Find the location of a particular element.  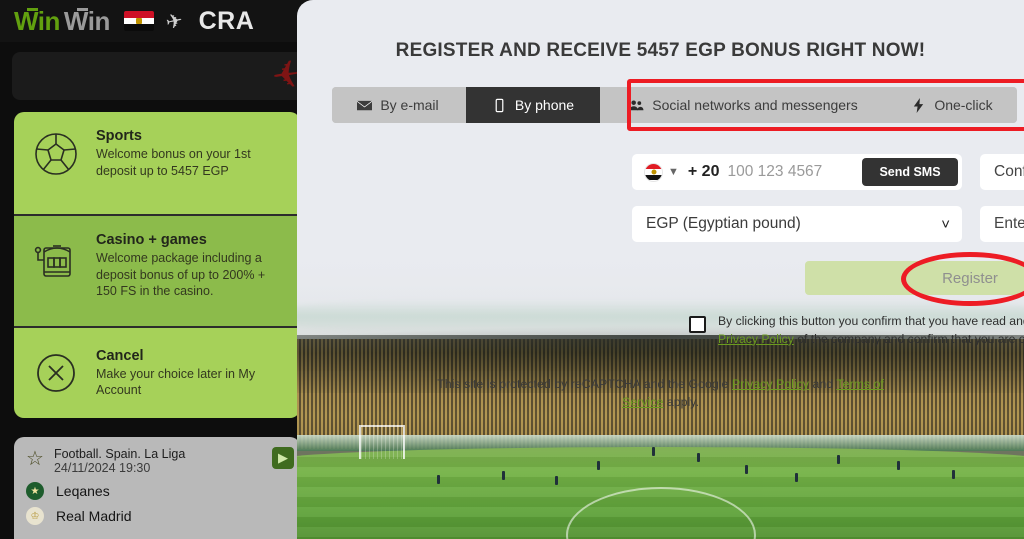

plane-icon: ✈ is located at coordinates (174, 21).